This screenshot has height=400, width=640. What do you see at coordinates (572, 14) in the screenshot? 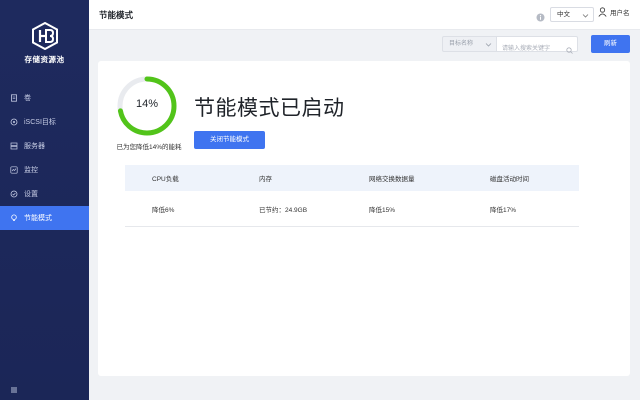
I see `language-select: 中文` at bounding box center [572, 14].